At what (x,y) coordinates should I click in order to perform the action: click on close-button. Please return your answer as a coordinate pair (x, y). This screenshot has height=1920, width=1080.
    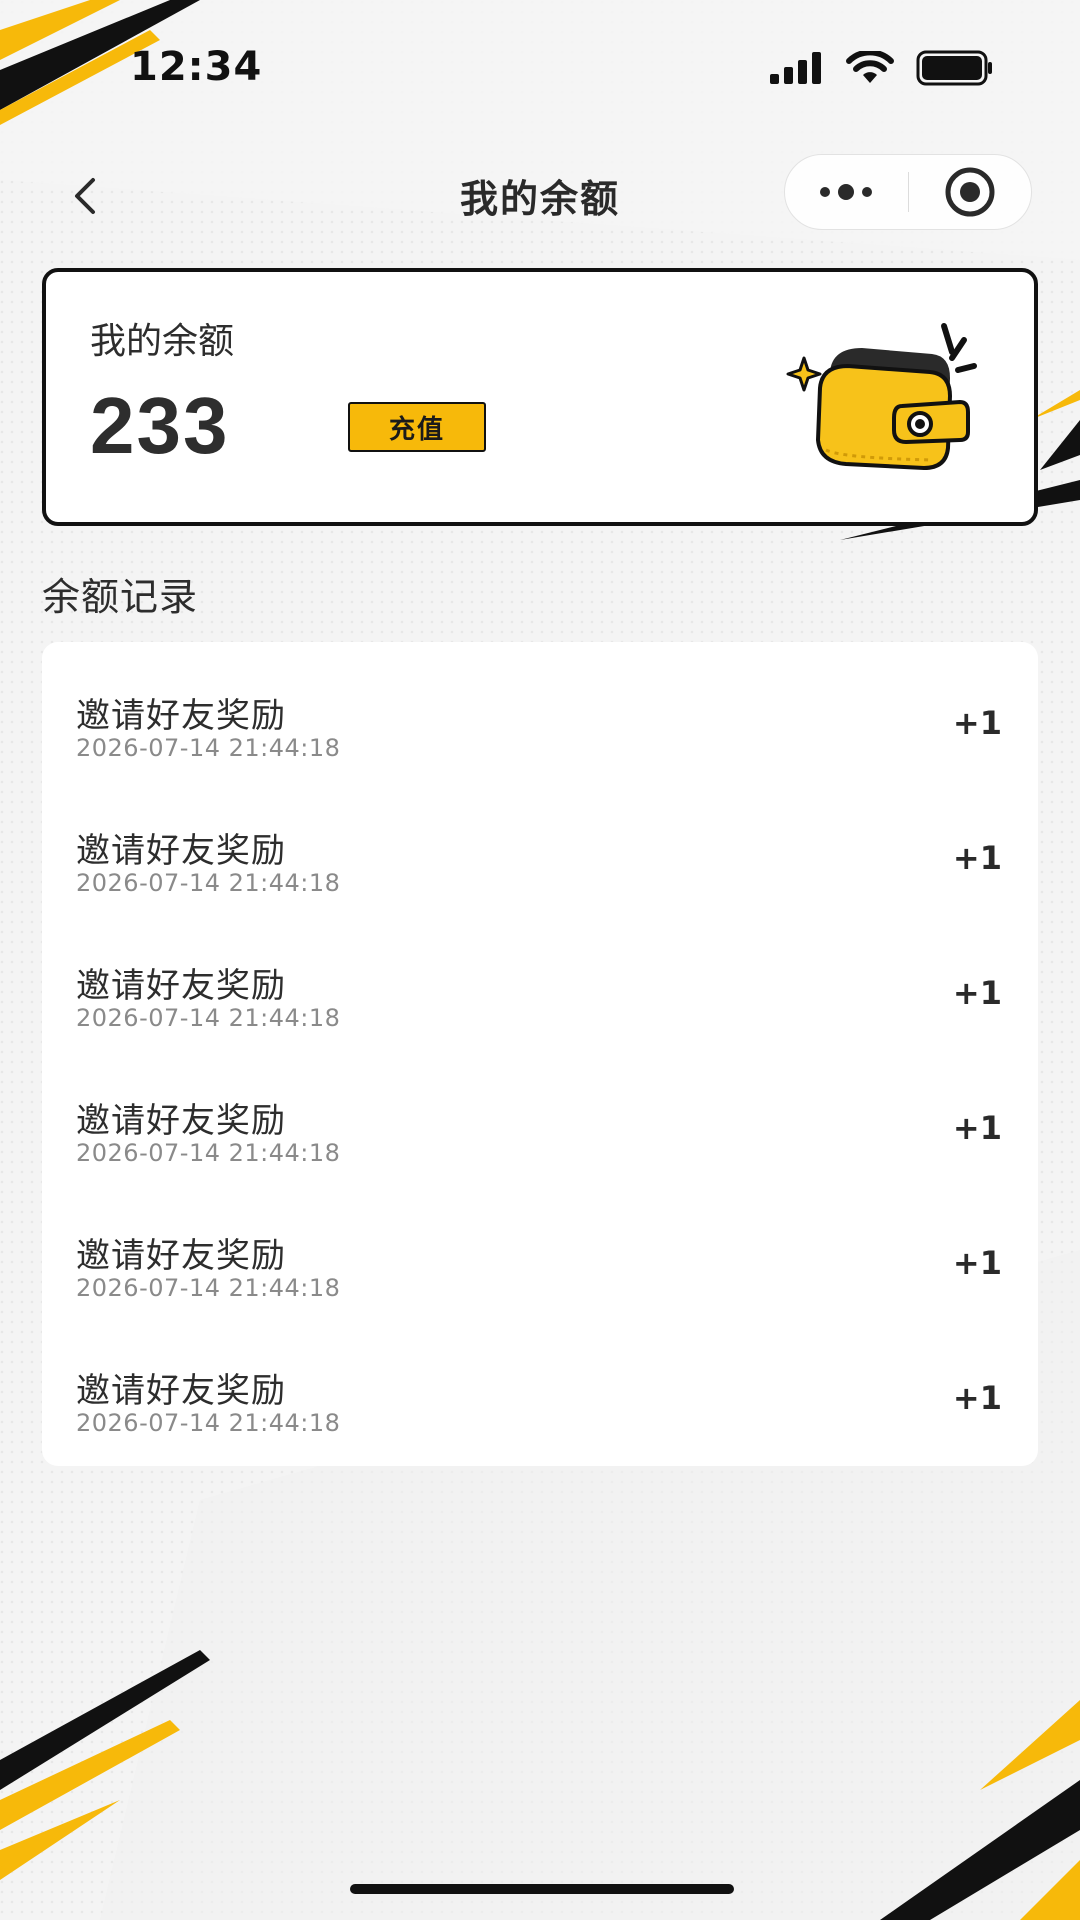
    Looking at the image, I should click on (970, 192).